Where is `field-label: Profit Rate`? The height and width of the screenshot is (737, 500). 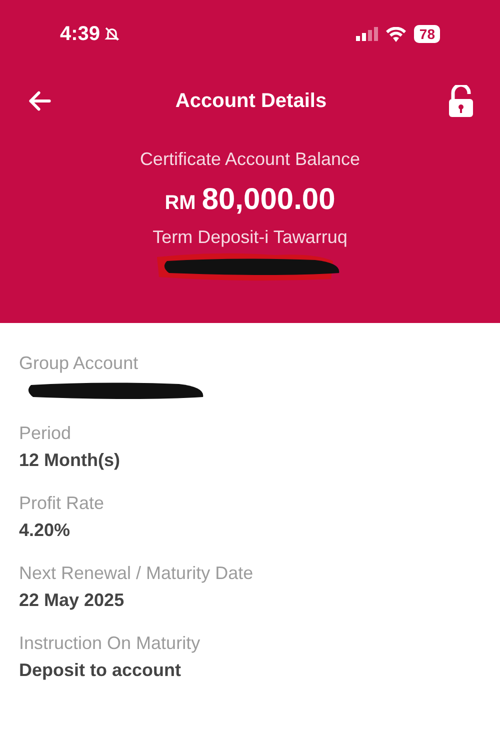
field-label: Profit Rate is located at coordinates (62, 503).